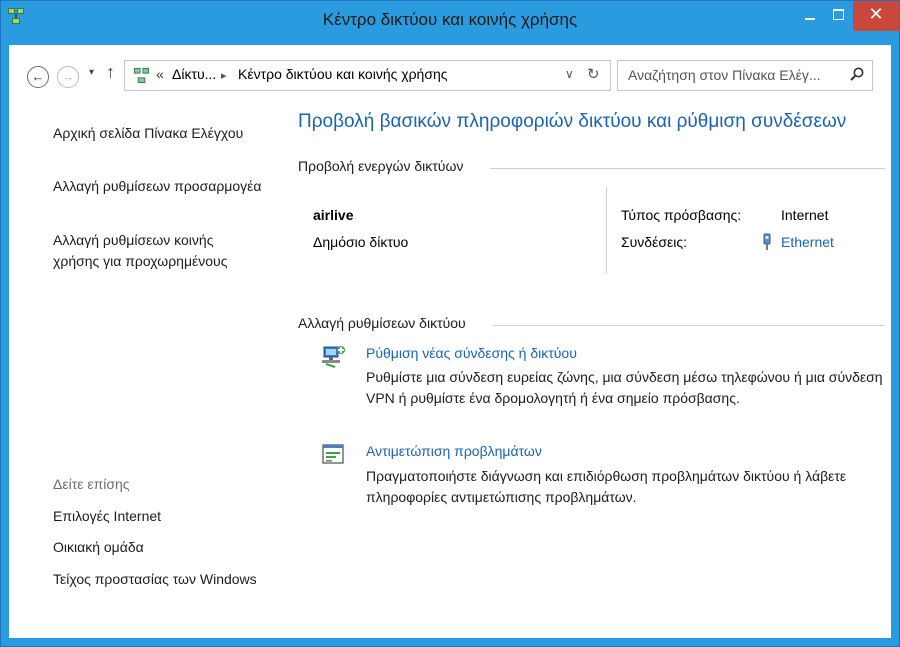 The width and height of the screenshot is (900, 647). What do you see at coordinates (110, 72) in the screenshot?
I see `up-button: ↑` at bounding box center [110, 72].